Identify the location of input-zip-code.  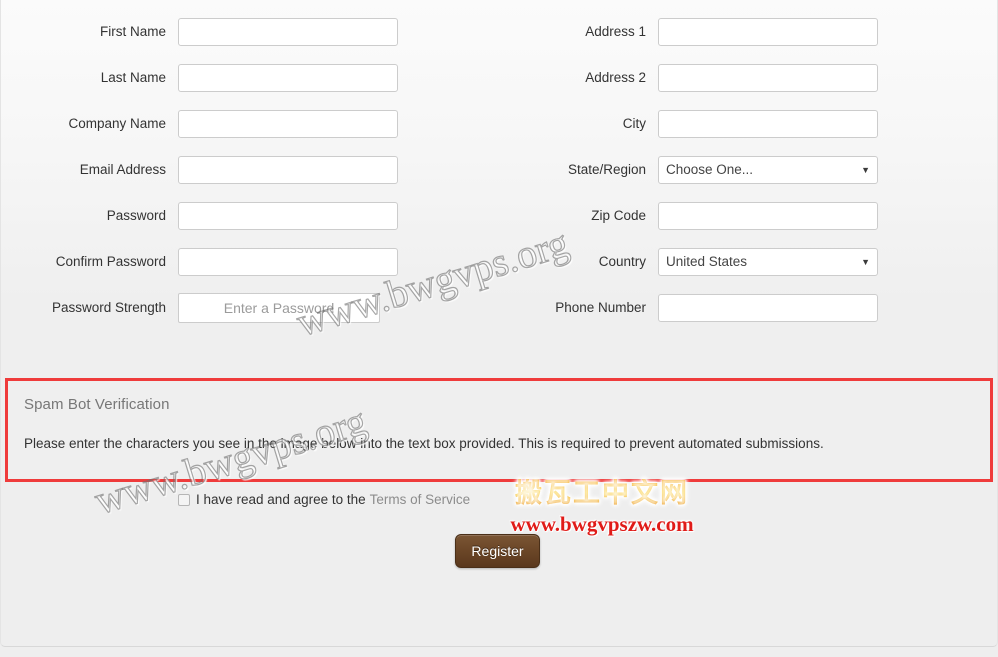
(768, 216).